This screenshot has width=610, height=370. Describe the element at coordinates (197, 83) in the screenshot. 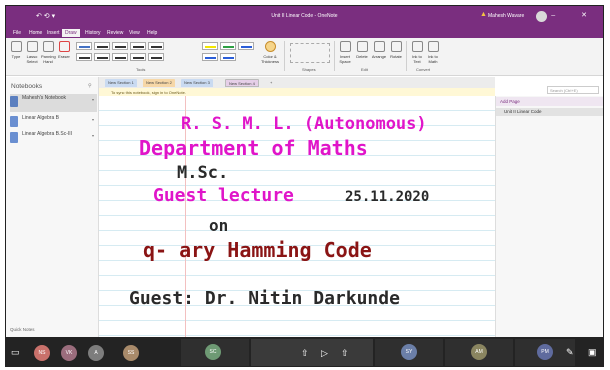

I see `section-tab: New Section 3` at that location.